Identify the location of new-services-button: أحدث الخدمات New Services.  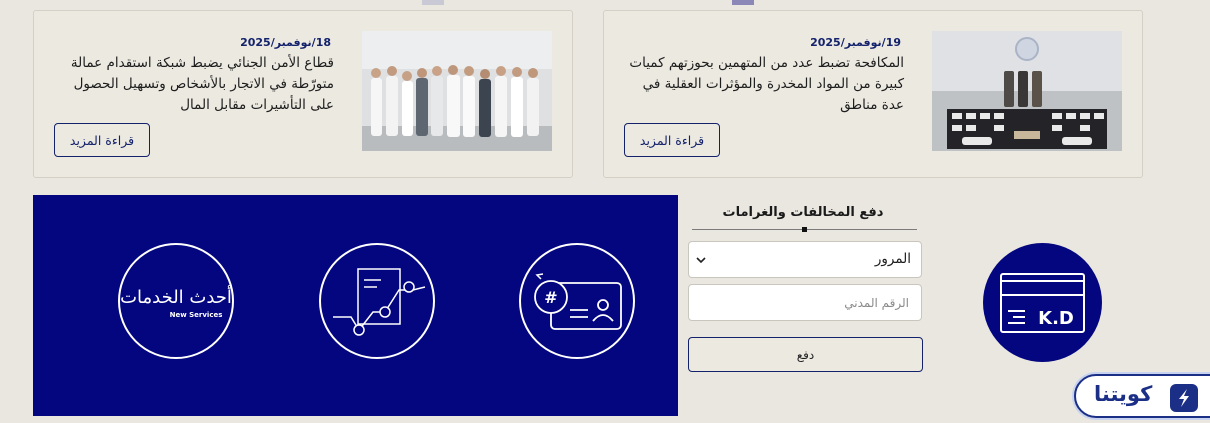
(176, 301).